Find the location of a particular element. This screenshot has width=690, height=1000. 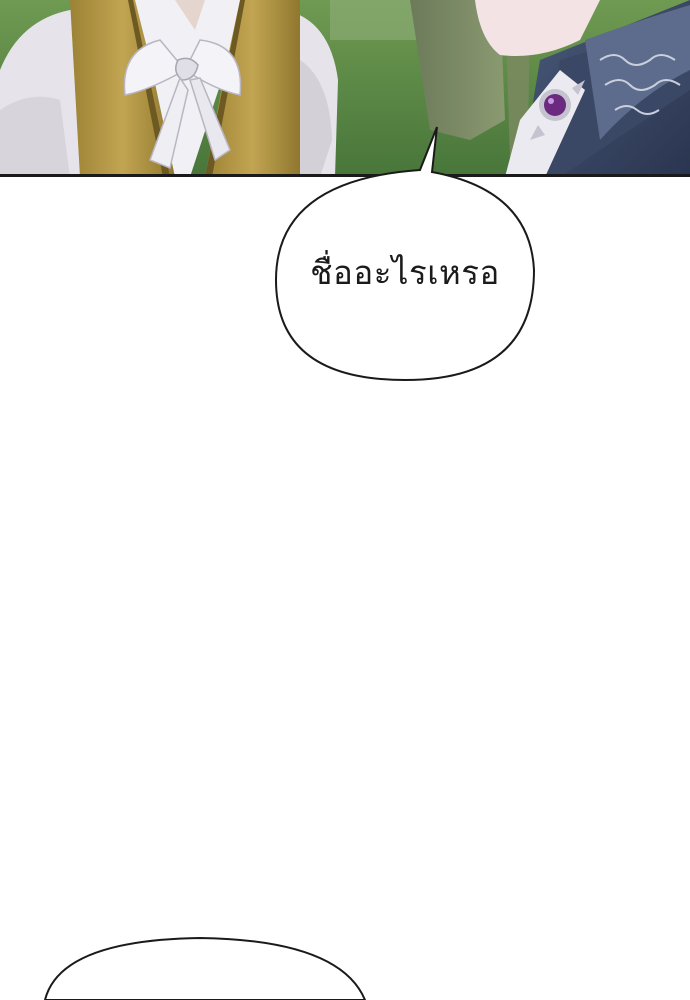

speech-bubble-bottom-text is located at coordinates (225, 992).